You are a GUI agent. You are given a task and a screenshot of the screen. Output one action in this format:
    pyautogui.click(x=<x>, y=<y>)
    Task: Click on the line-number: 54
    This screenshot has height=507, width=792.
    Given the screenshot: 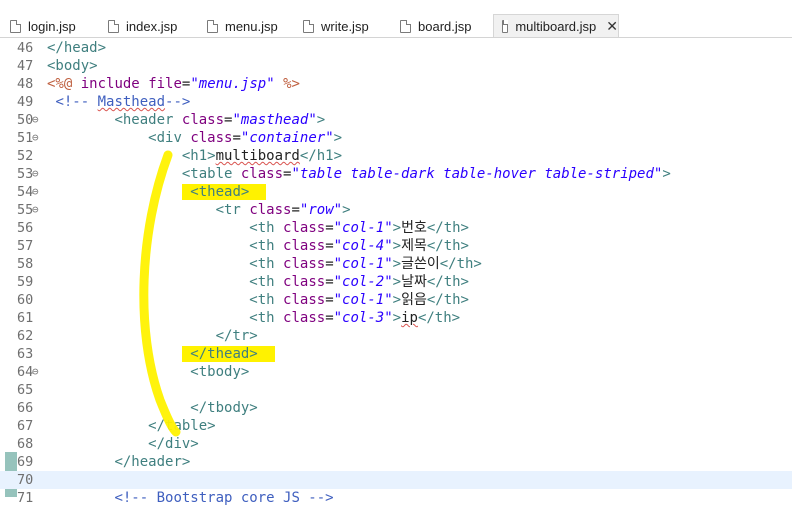 What is the action you would take?
    pyautogui.click(x=25, y=192)
    